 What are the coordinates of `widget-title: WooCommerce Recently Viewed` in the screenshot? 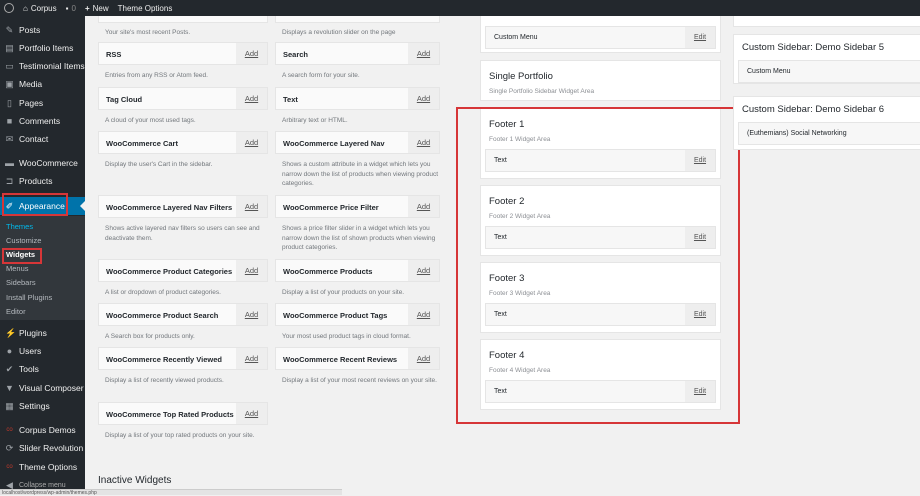 It's located at (164, 359).